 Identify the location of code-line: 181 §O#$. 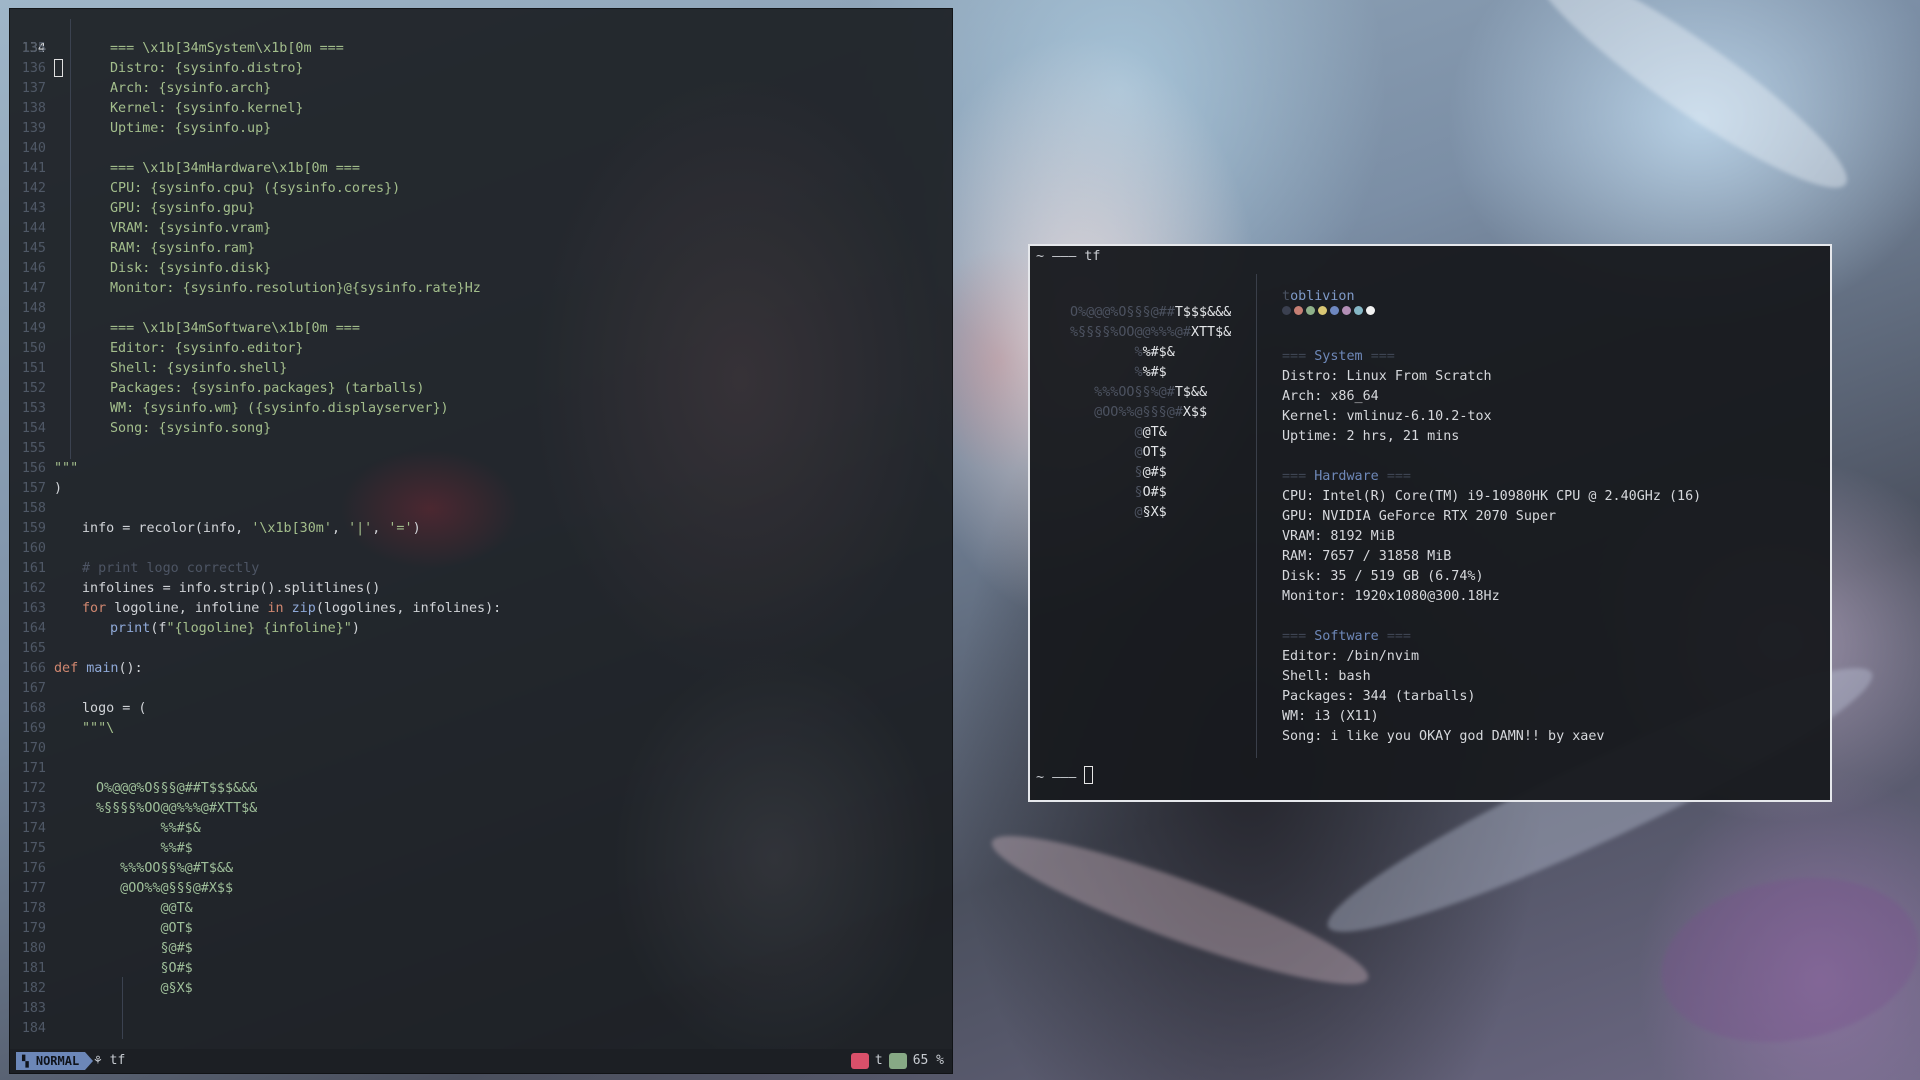
(481, 969).